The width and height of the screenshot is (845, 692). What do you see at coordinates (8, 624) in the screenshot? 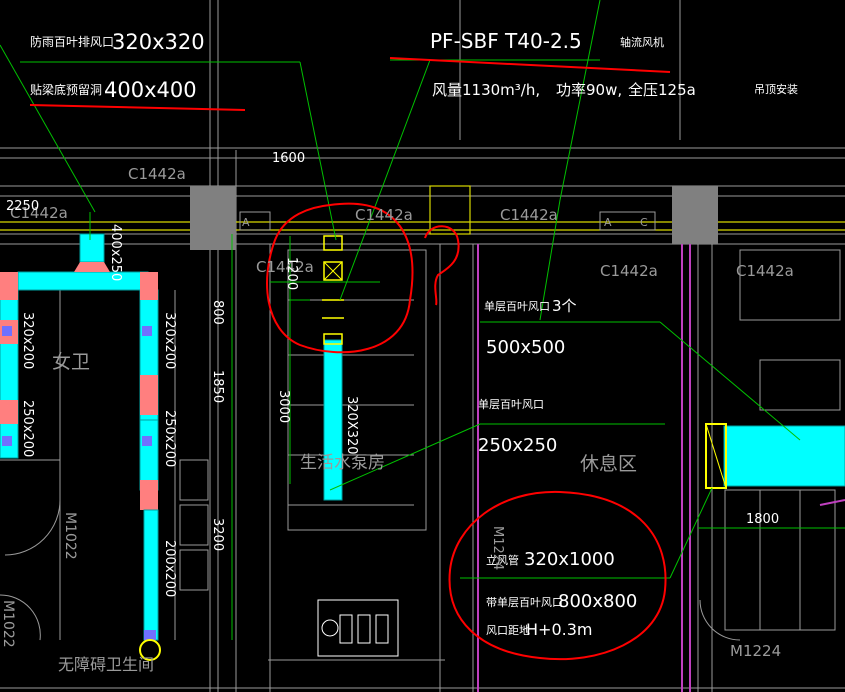
I see `door-m1022-b: M1022` at bounding box center [8, 624].